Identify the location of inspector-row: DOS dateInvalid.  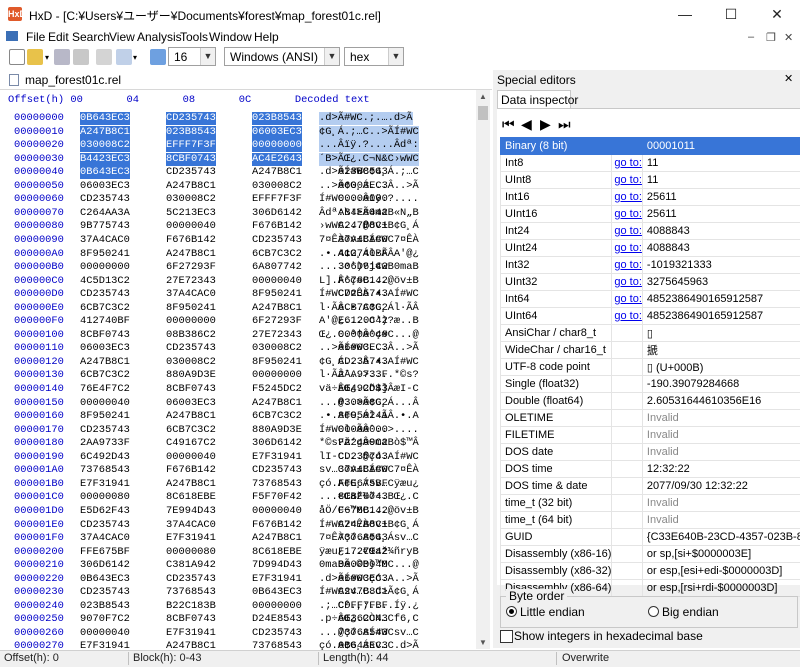
(650, 452).